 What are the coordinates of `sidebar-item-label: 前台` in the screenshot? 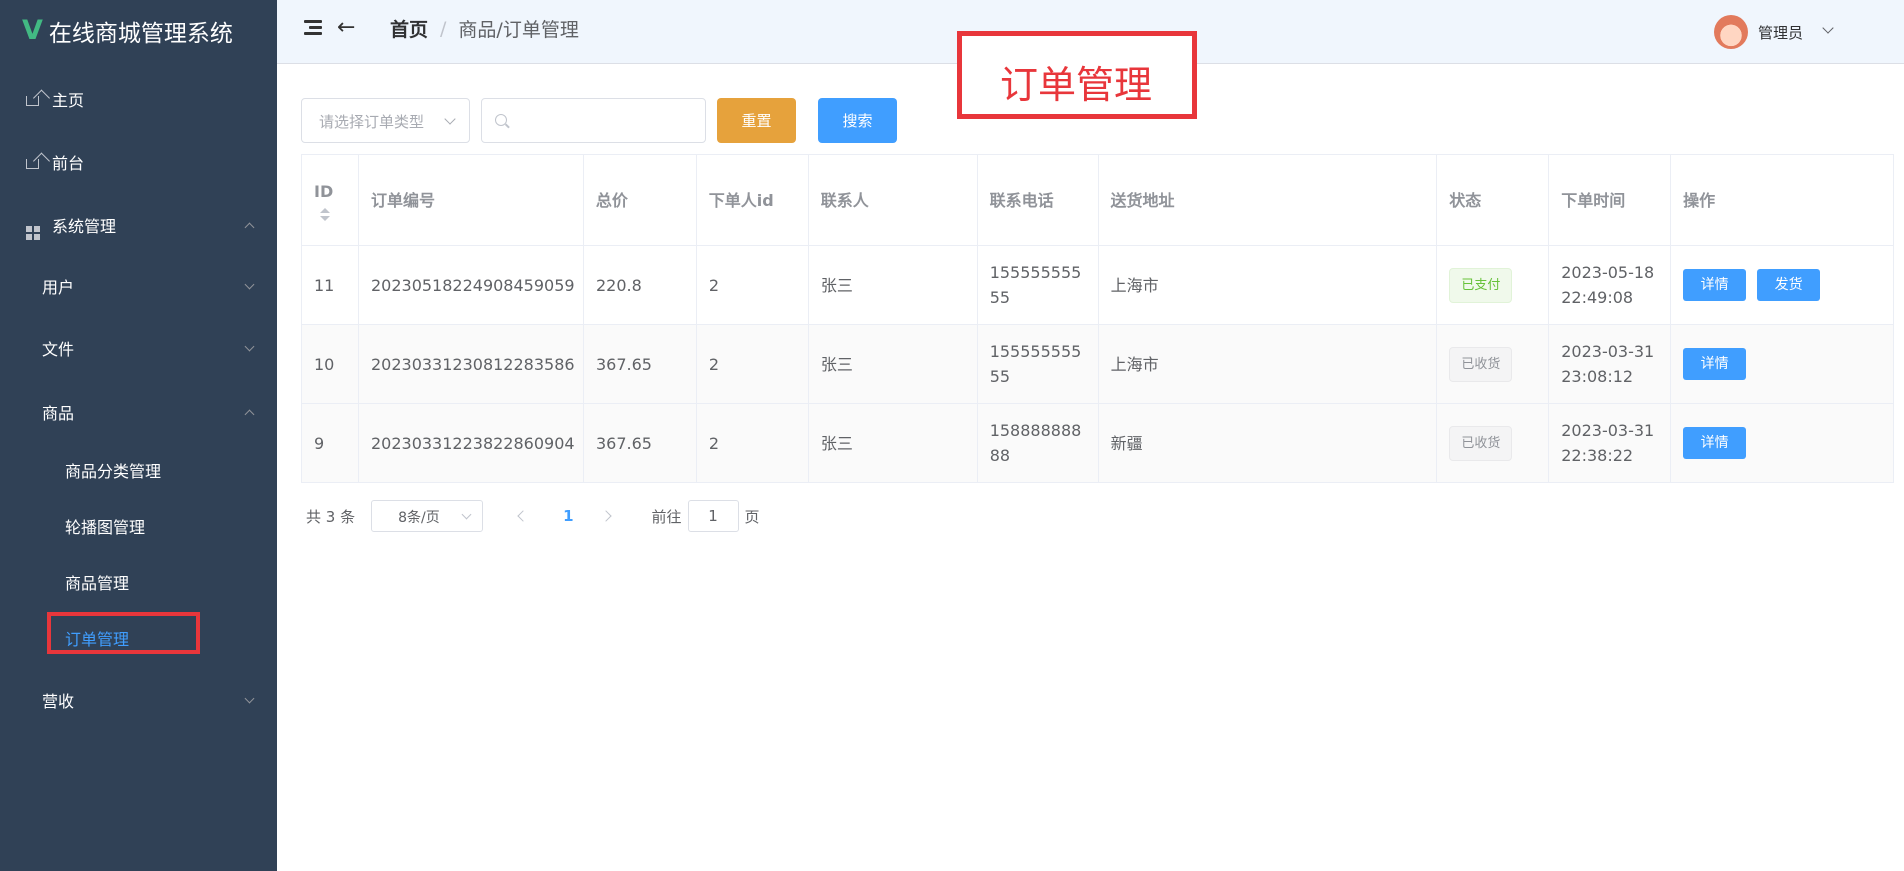 It's located at (68, 163).